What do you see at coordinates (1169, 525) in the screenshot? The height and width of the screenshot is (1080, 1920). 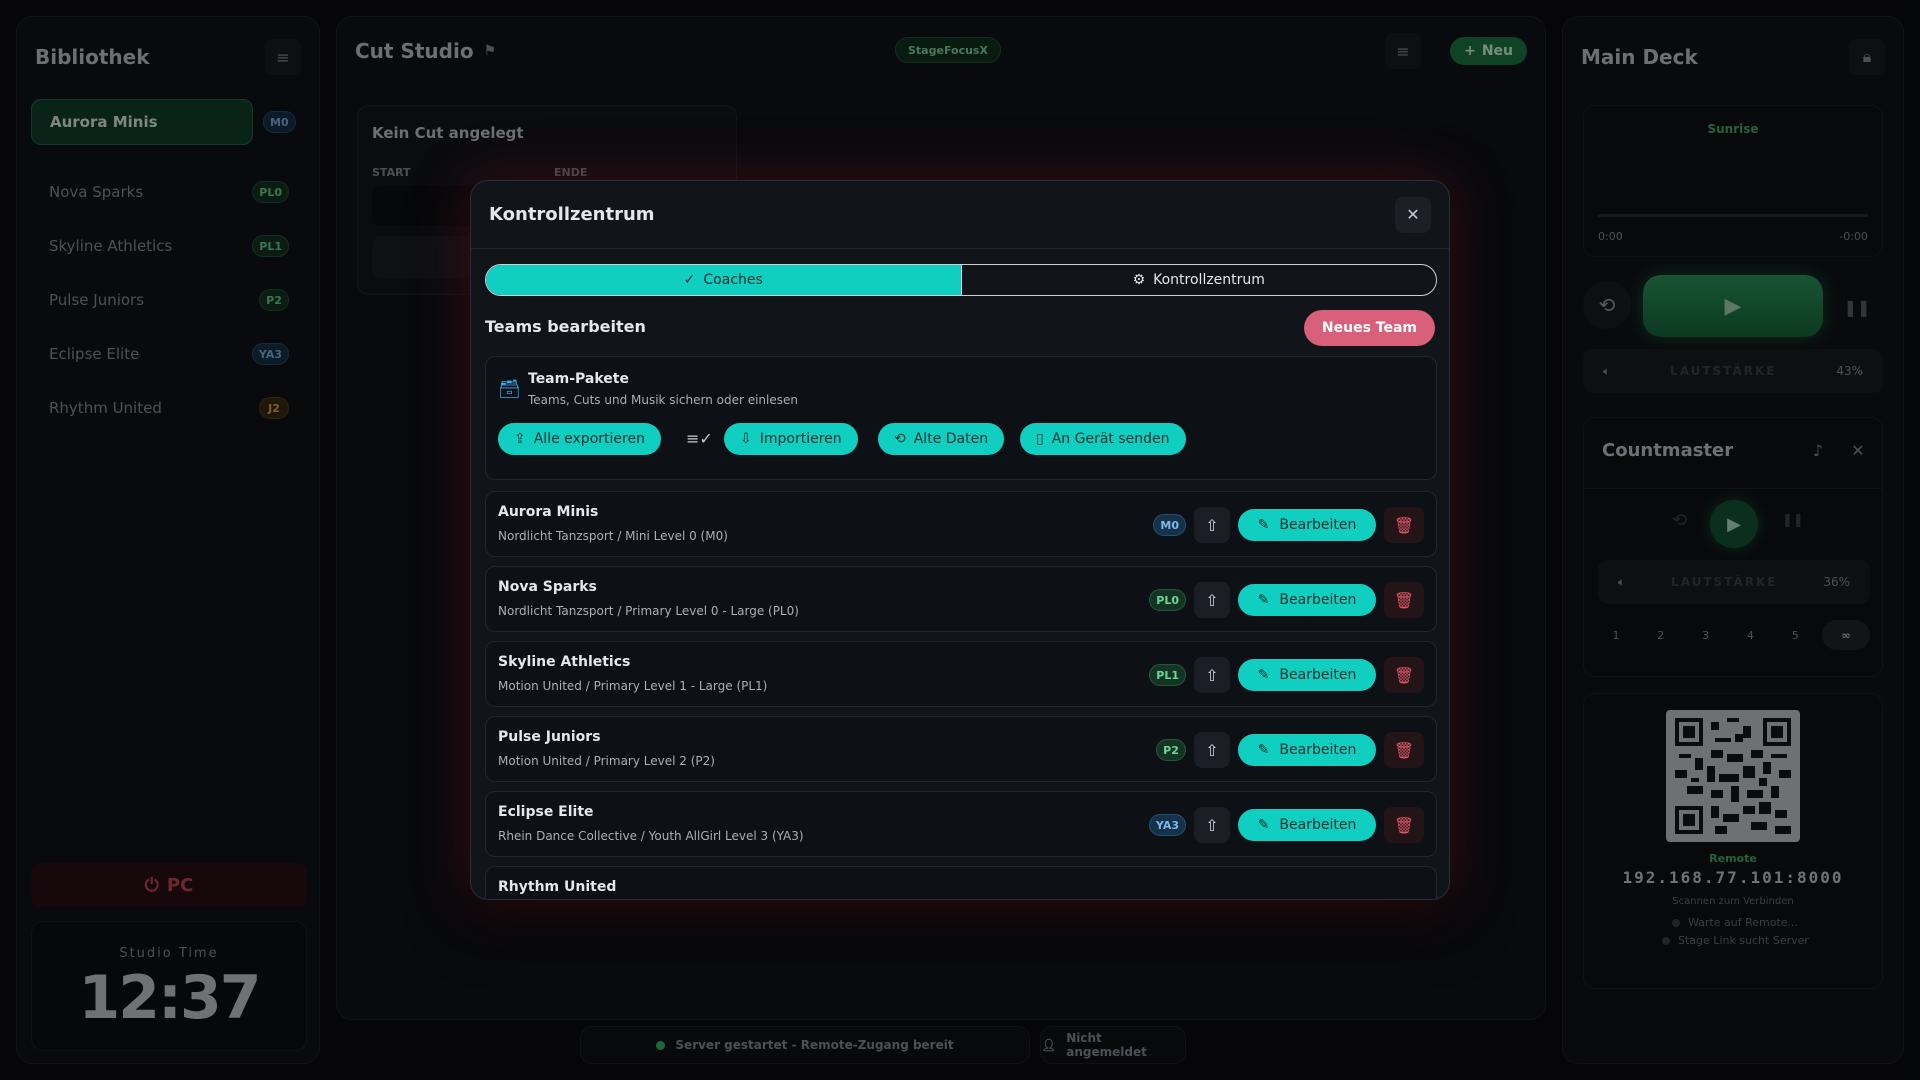 I see `team-badge: M0` at bounding box center [1169, 525].